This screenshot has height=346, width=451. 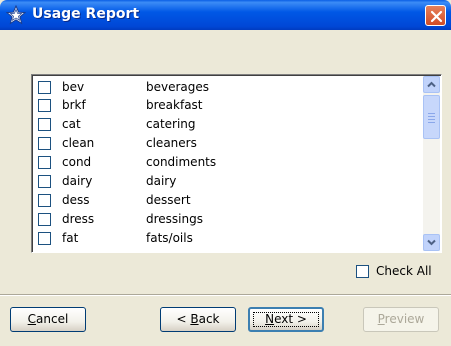 I want to click on item-description: beverages, so click(x=178, y=87).